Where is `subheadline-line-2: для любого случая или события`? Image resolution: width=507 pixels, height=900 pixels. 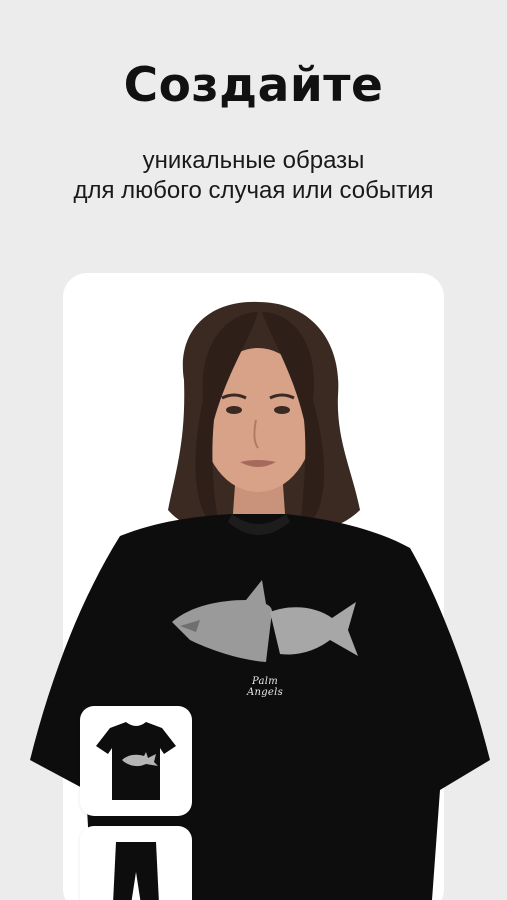
subheadline-line-2: для любого случая или события is located at coordinates (253, 190).